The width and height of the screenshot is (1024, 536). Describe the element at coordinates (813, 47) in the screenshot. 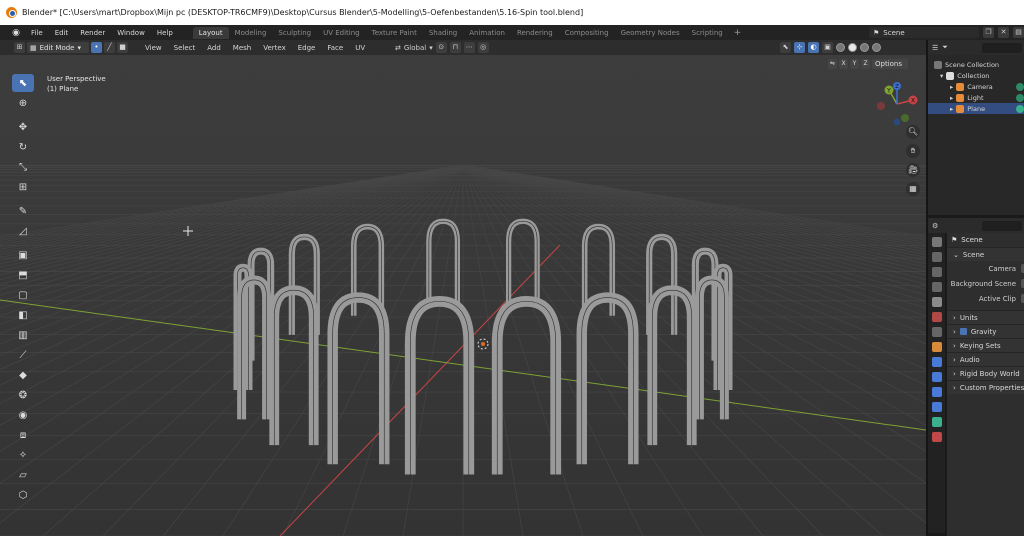

I see `overlay-toggle-icon: ◐` at that location.